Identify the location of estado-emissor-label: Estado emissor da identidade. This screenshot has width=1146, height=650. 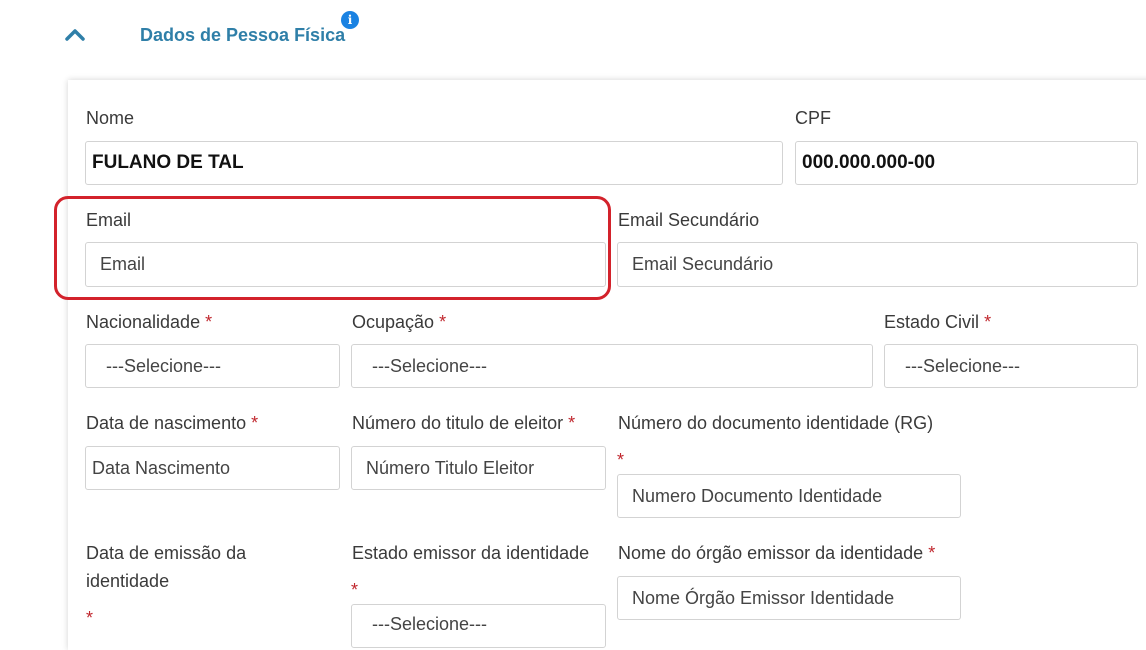
(471, 553).